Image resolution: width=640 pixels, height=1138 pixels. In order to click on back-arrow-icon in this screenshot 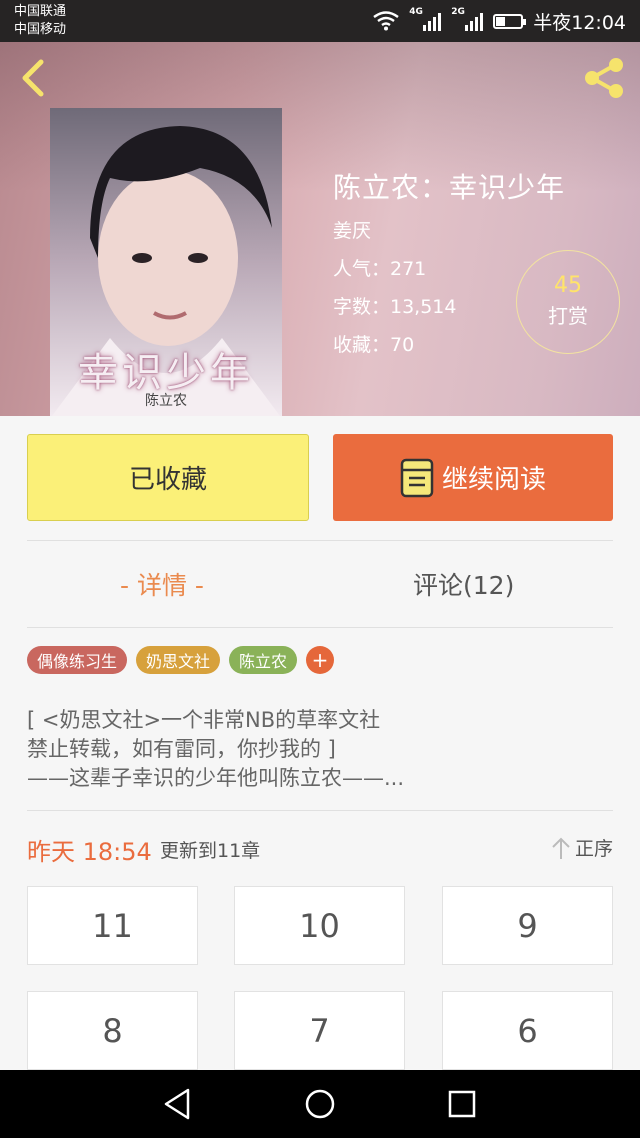, I will do `click(34, 78)`.